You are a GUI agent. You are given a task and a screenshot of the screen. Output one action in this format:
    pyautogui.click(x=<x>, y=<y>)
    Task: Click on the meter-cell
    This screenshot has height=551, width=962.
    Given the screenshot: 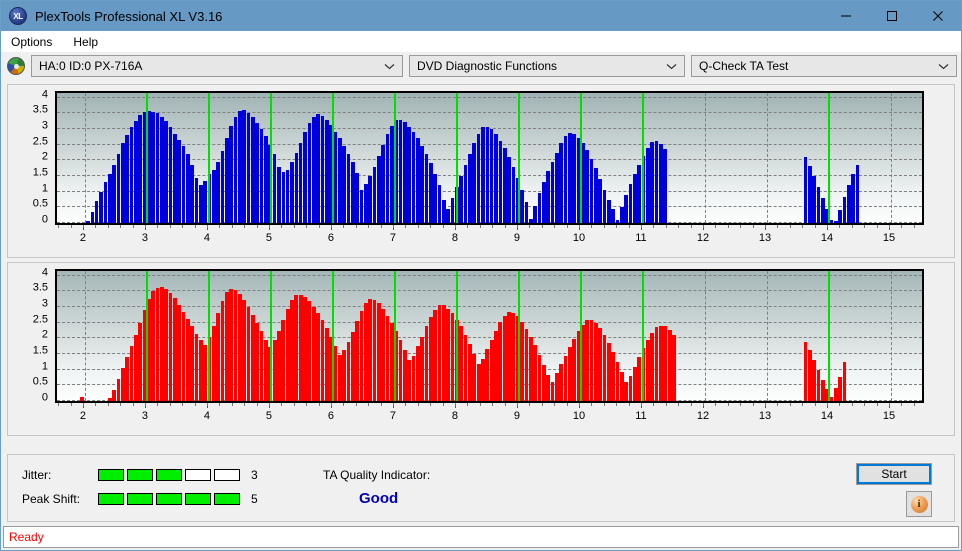 What is the action you would take?
    pyautogui.click(x=227, y=499)
    